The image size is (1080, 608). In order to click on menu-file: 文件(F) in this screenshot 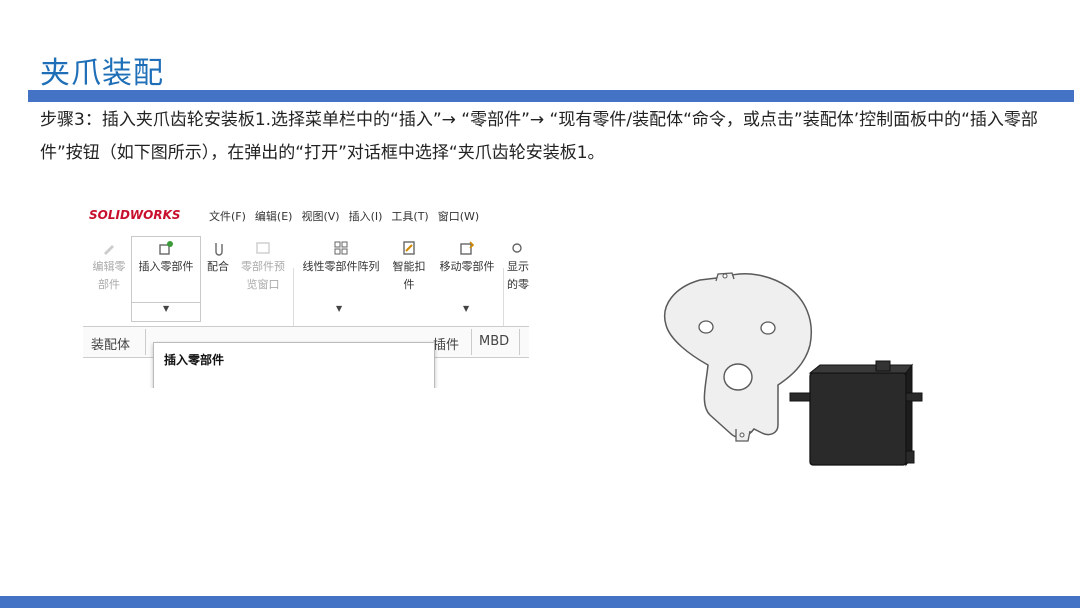, I will do `click(227, 216)`.